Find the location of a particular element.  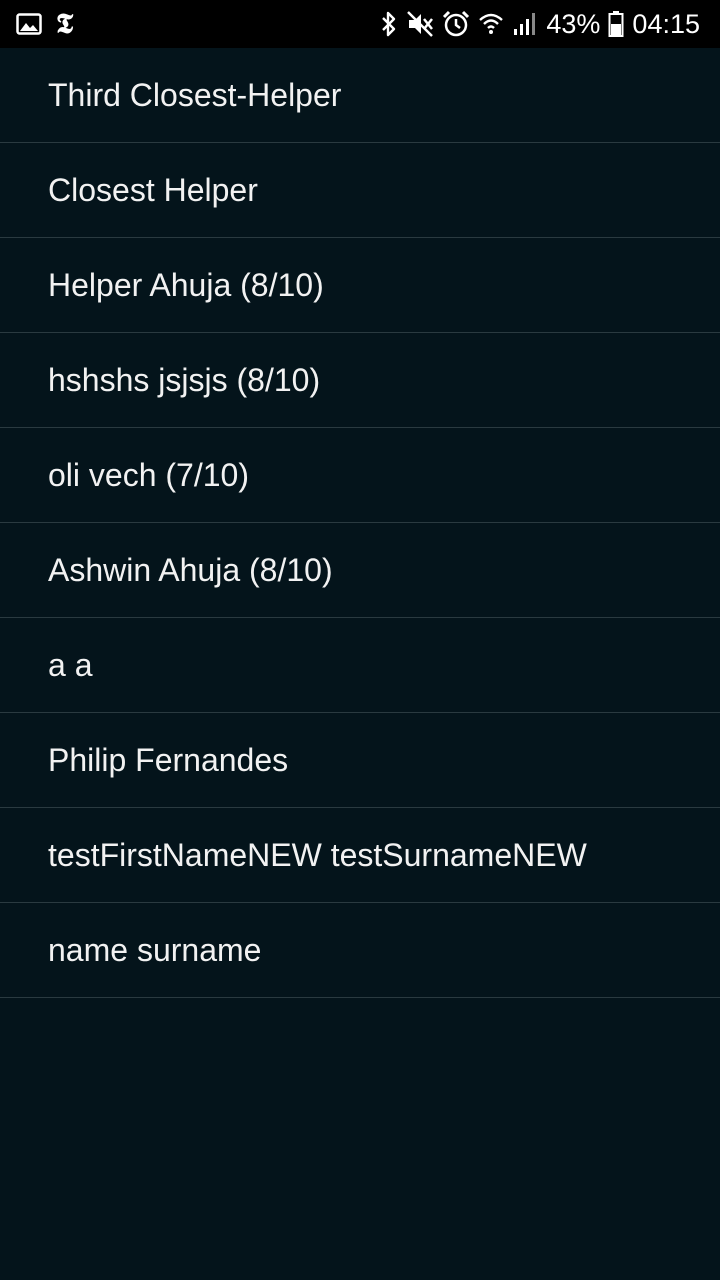

list-item: a a is located at coordinates (360, 665).